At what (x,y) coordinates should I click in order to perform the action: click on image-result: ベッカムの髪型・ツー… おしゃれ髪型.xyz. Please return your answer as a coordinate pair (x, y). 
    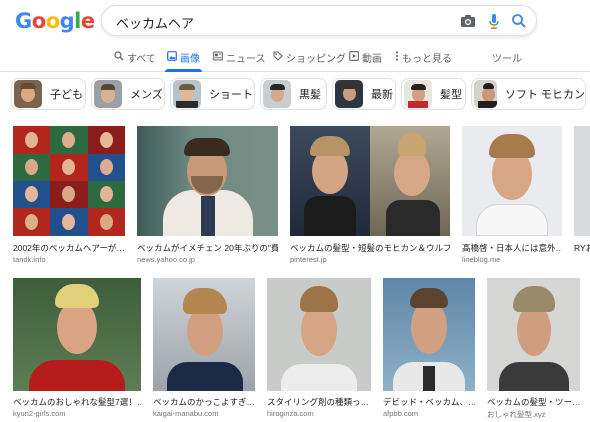
    Looking at the image, I should click on (533, 348).